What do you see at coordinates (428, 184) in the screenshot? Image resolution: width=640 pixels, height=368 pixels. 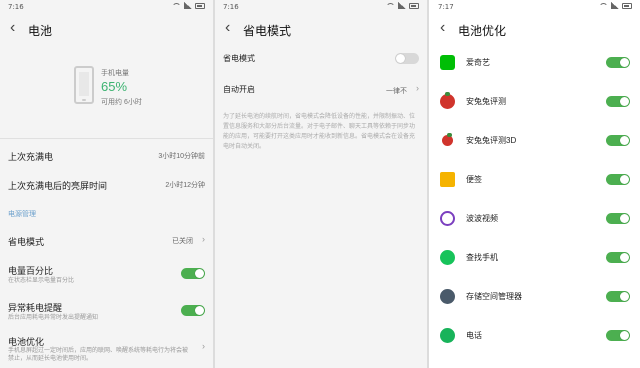 I see `screen-divider` at bounding box center [428, 184].